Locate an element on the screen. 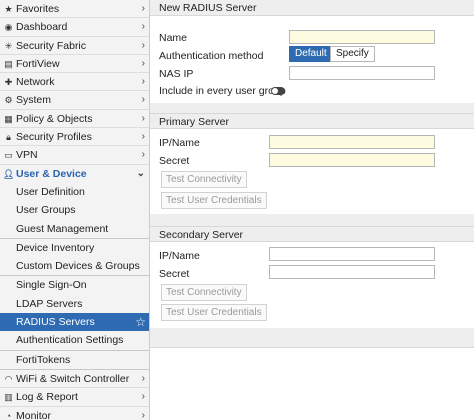 The width and height of the screenshot is (474, 420). secondary-server-header: Secondary Server is located at coordinates (312, 234).